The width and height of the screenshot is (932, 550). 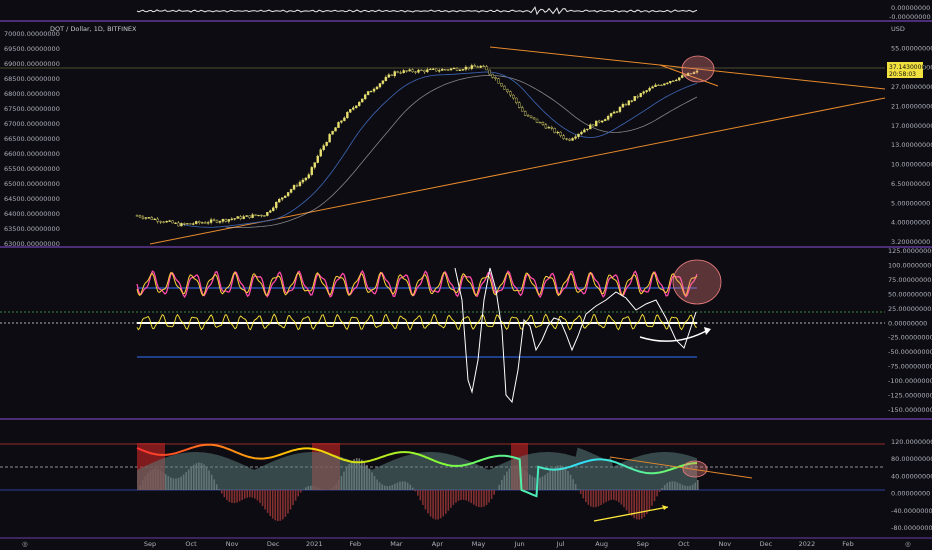 What do you see at coordinates (911, 476) in the screenshot?
I see `mom-right-tick-2: 40.00000000` at bounding box center [911, 476].